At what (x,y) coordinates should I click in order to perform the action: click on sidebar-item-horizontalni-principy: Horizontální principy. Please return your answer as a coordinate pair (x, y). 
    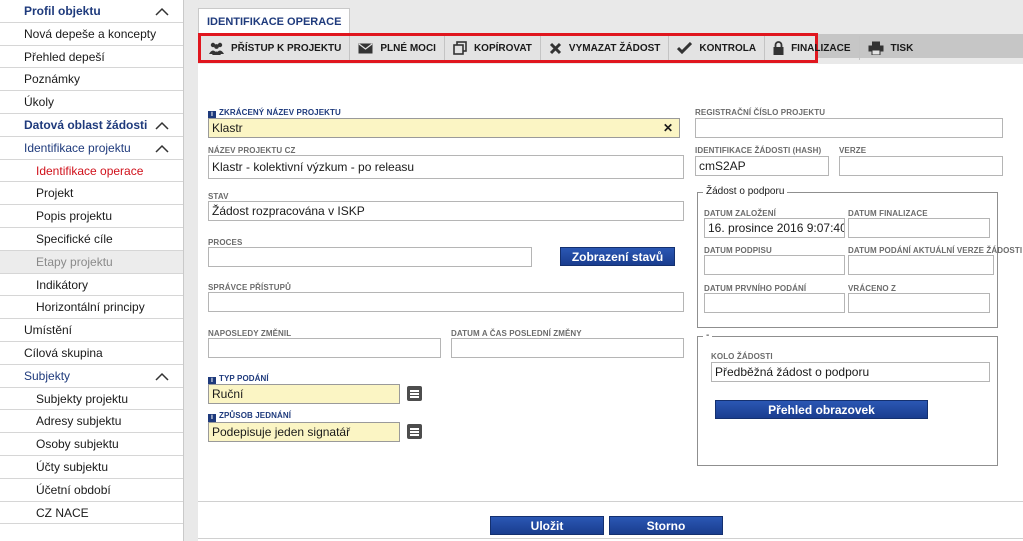
    Looking at the image, I should click on (91, 308).